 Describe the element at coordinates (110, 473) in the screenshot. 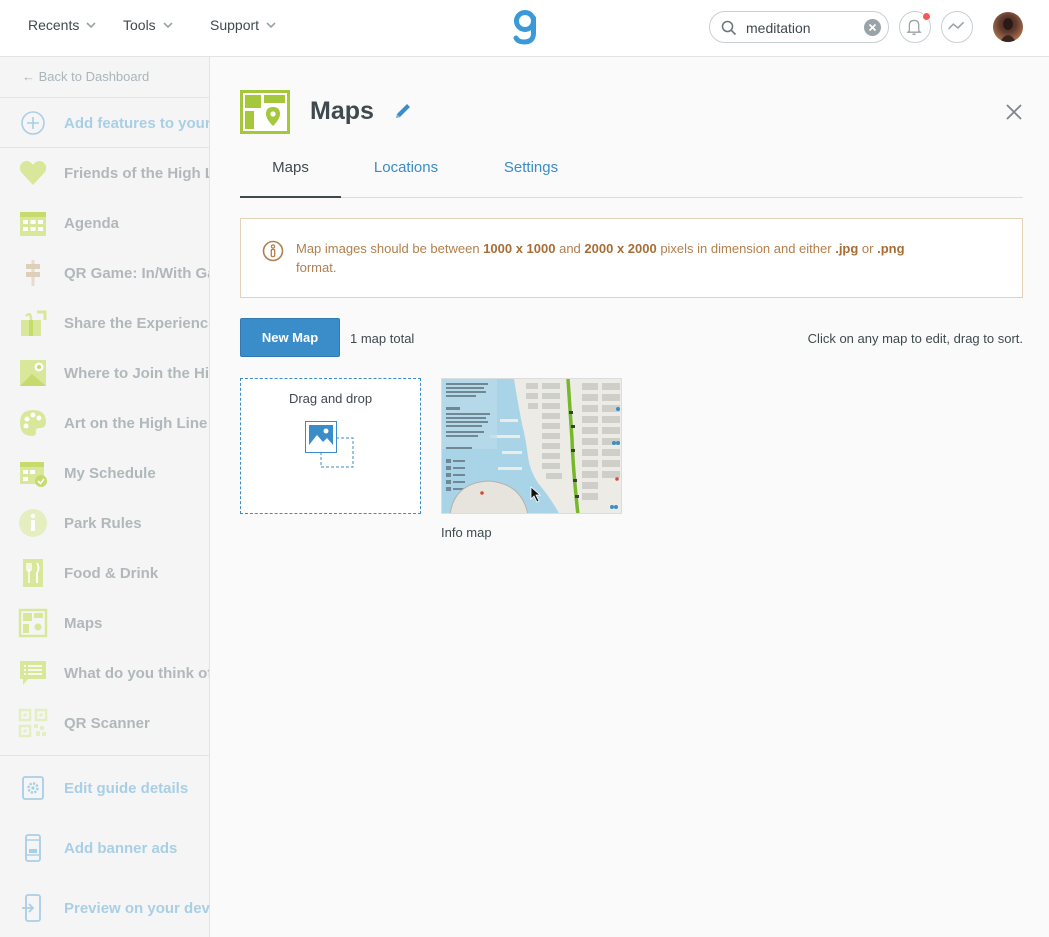

I see `sidebar-item-label: My Schedule` at that location.